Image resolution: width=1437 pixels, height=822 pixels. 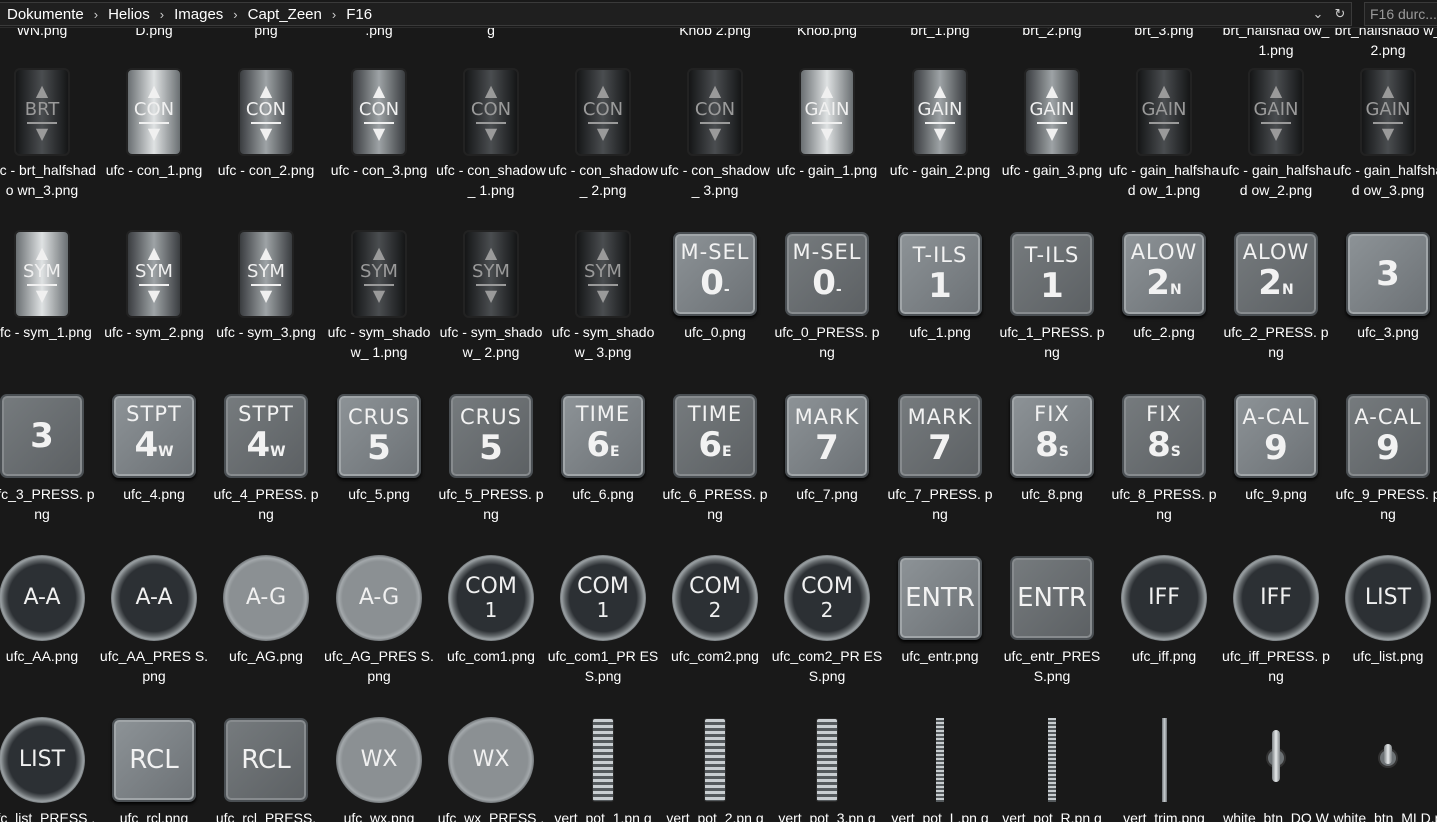 I want to click on trim-slider-image, so click(x=1164, y=760).